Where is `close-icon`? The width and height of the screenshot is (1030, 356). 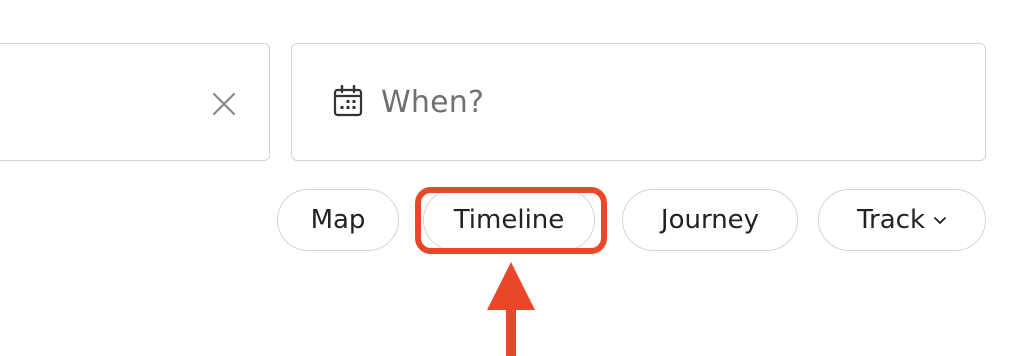
close-icon is located at coordinates (224, 104).